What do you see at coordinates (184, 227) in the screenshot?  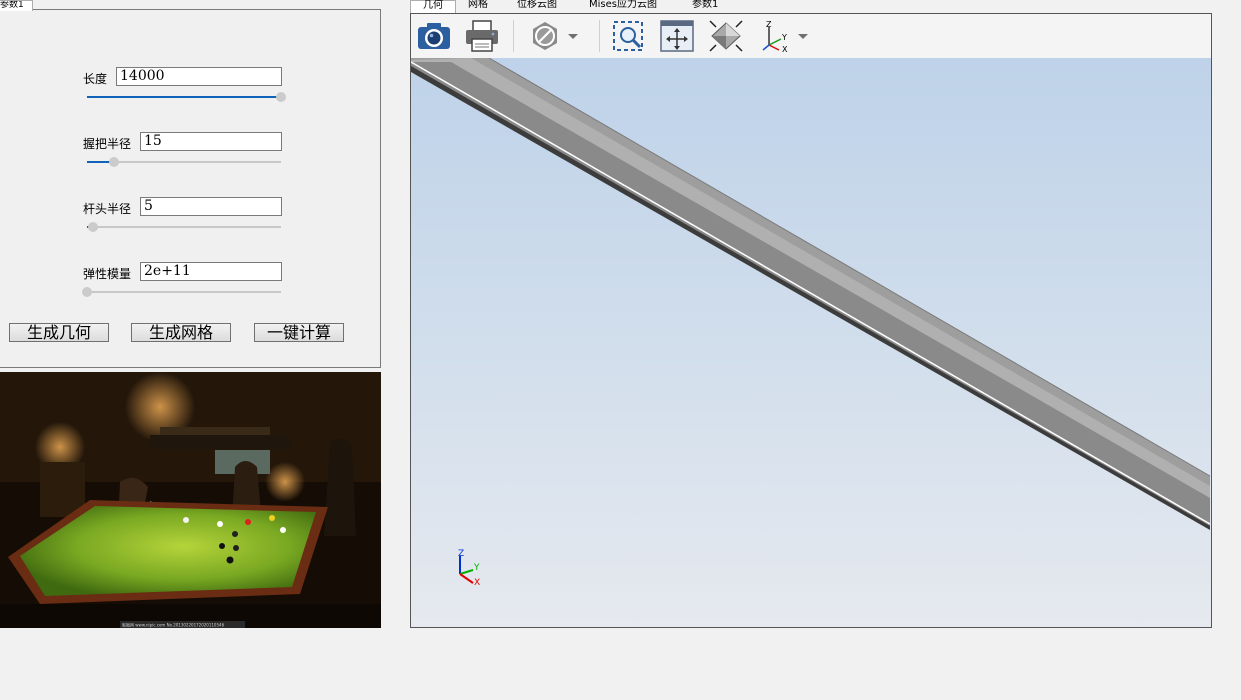 I see `tip-radius-slider` at bounding box center [184, 227].